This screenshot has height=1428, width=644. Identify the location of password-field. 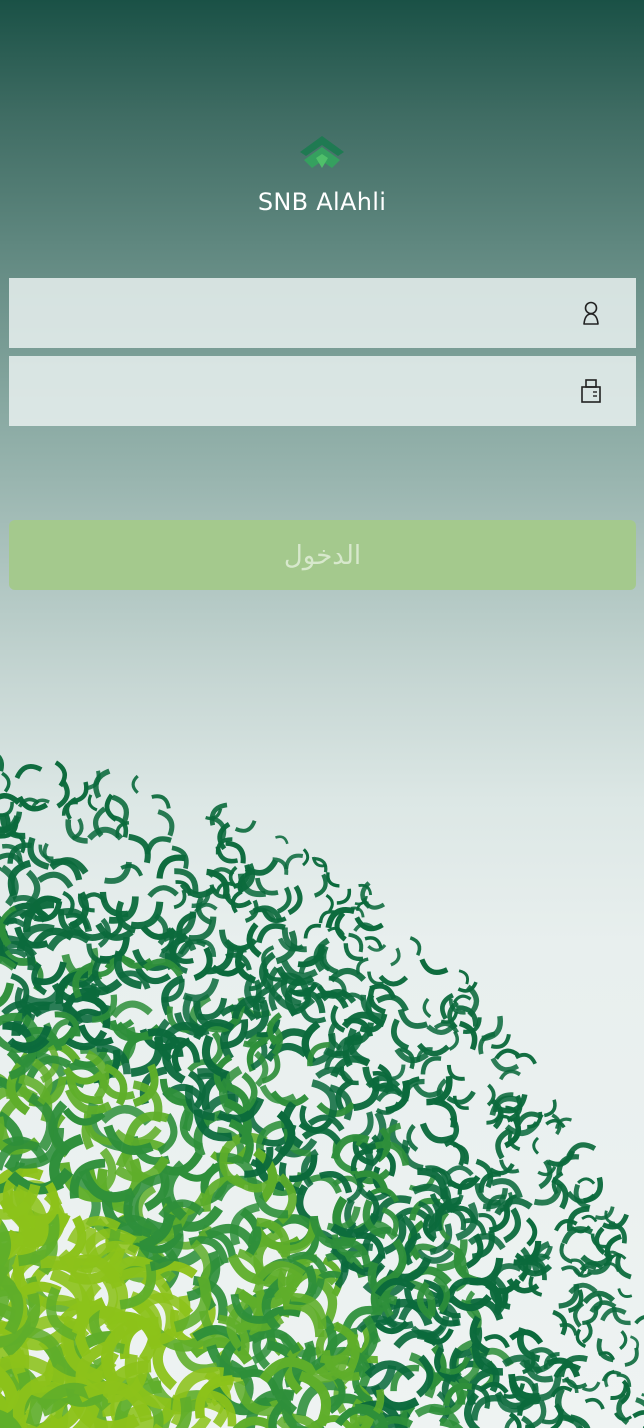
(322, 391).